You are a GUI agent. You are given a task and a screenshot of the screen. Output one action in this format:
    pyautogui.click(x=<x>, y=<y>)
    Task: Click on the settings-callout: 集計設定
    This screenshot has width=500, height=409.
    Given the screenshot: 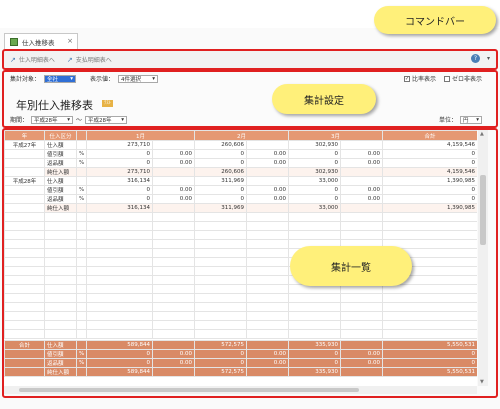 What is the action you would take?
    pyautogui.click(x=324, y=99)
    